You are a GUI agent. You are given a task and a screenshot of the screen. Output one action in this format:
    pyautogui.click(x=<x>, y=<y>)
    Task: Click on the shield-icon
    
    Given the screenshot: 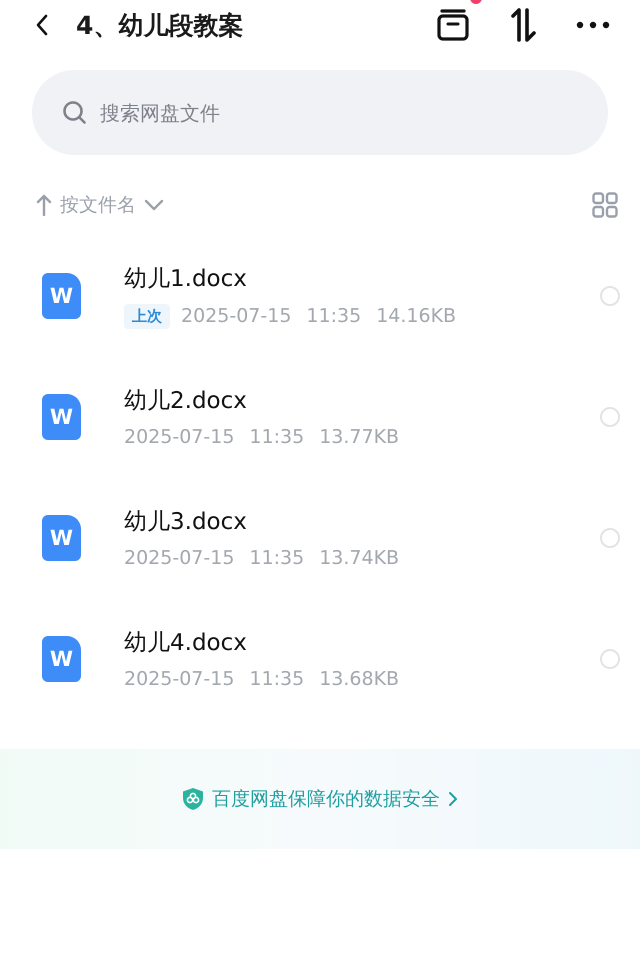 What is the action you would take?
    pyautogui.click(x=193, y=799)
    